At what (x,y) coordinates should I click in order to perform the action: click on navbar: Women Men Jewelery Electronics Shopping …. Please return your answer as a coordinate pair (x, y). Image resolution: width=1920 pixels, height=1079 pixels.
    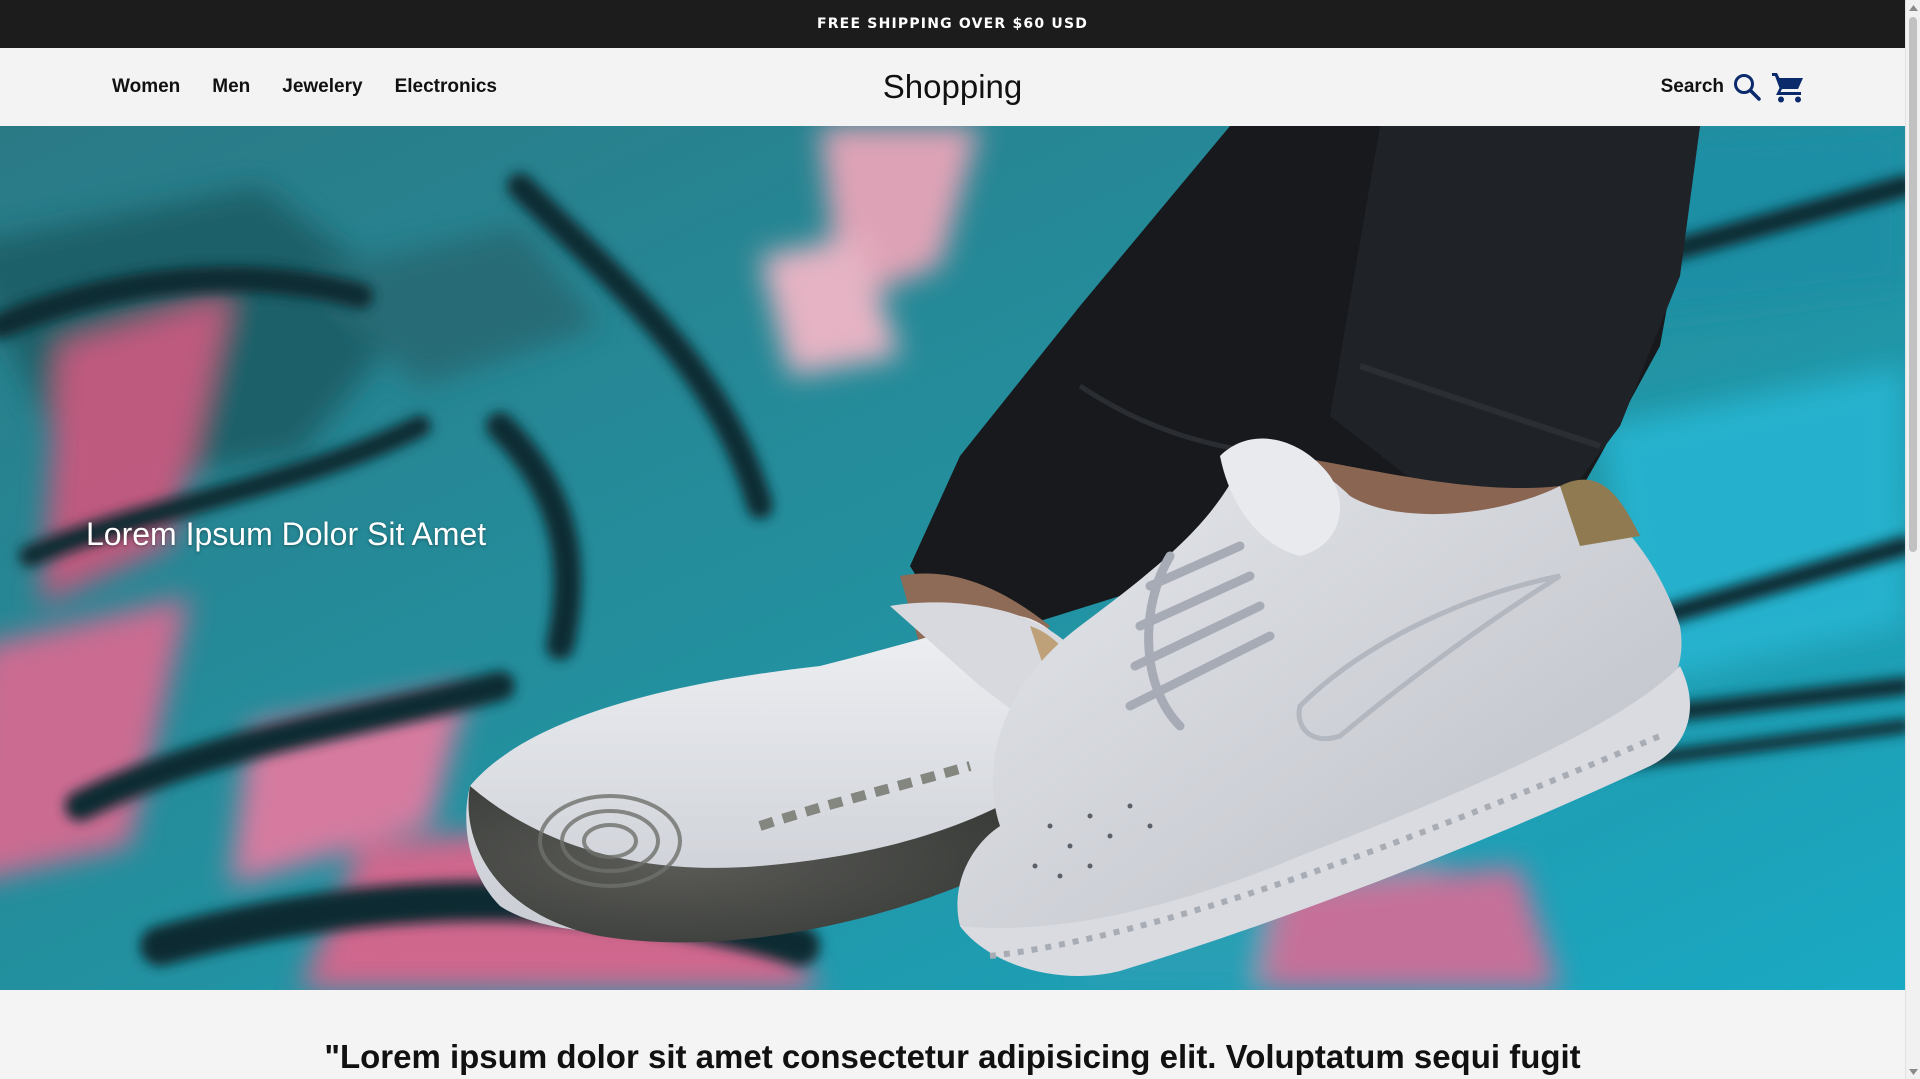
    Looking at the image, I should click on (952, 87).